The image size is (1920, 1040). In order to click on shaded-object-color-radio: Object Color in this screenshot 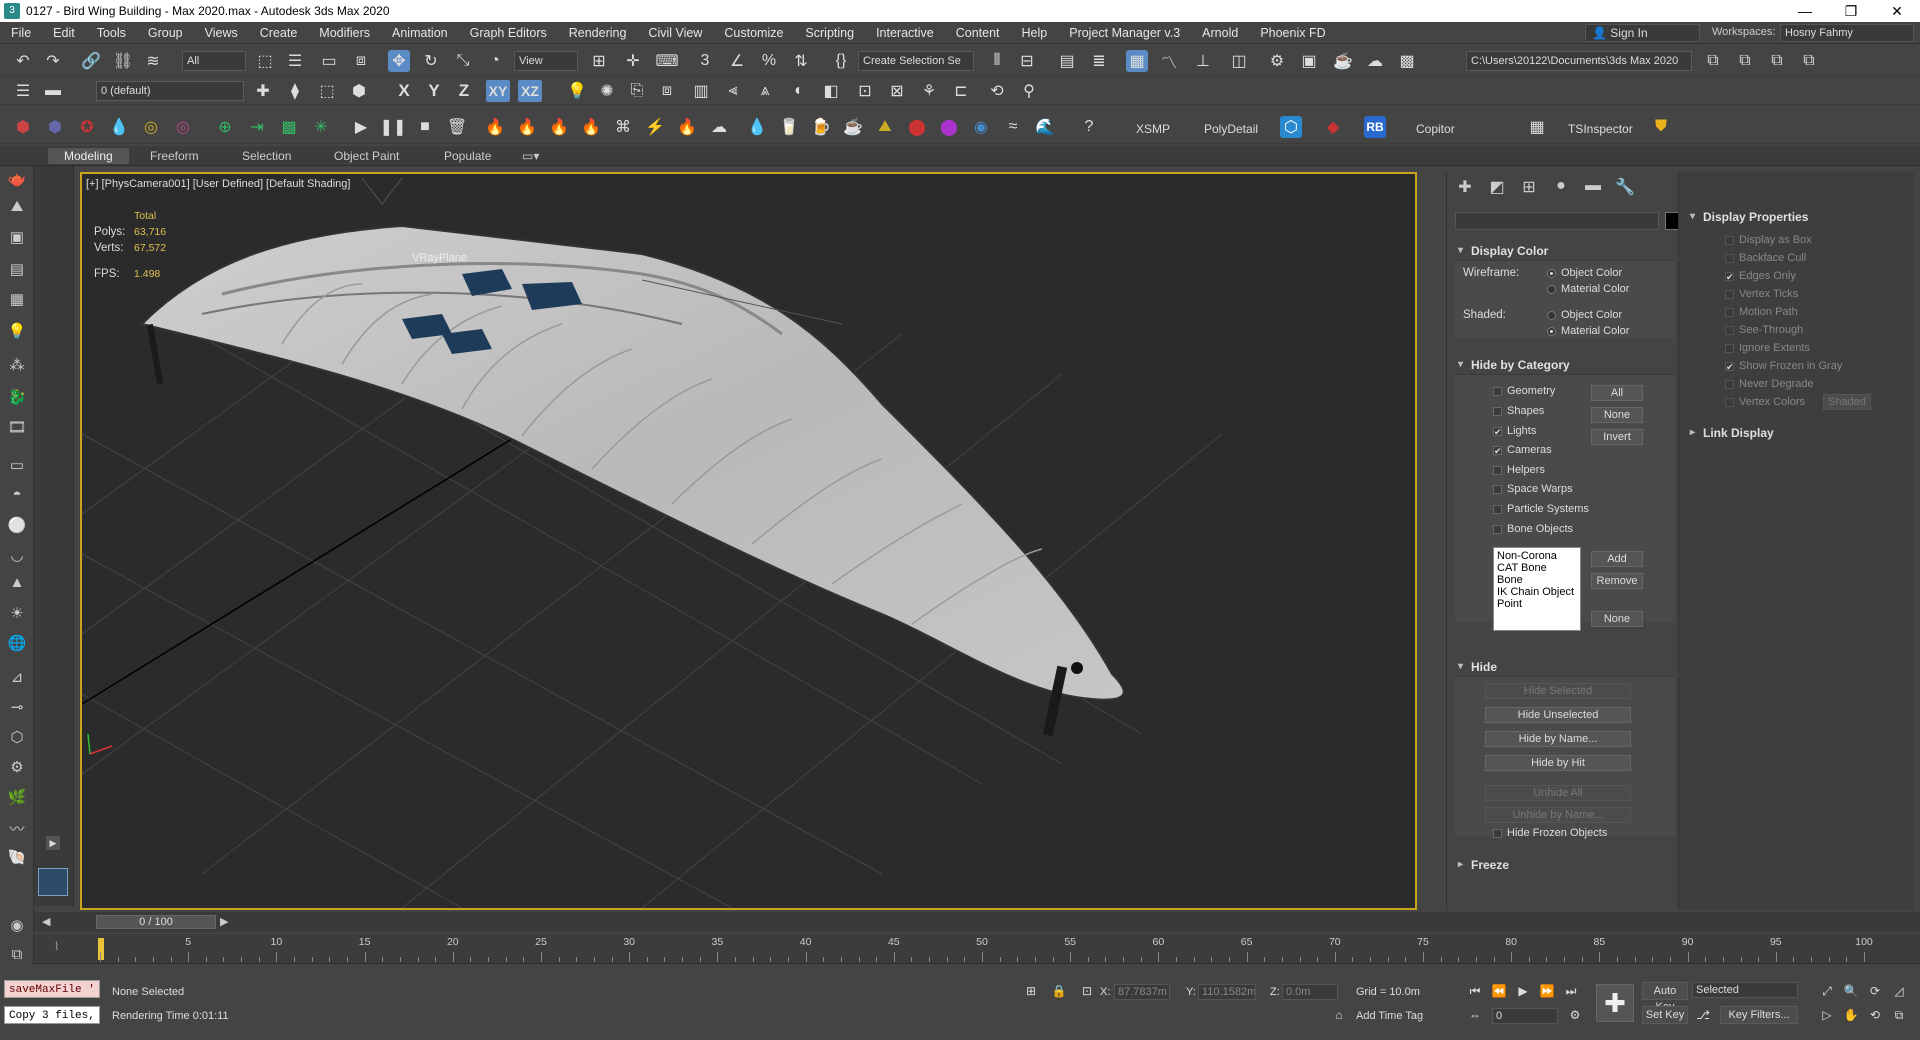, I will do `click(1584, 315)`.